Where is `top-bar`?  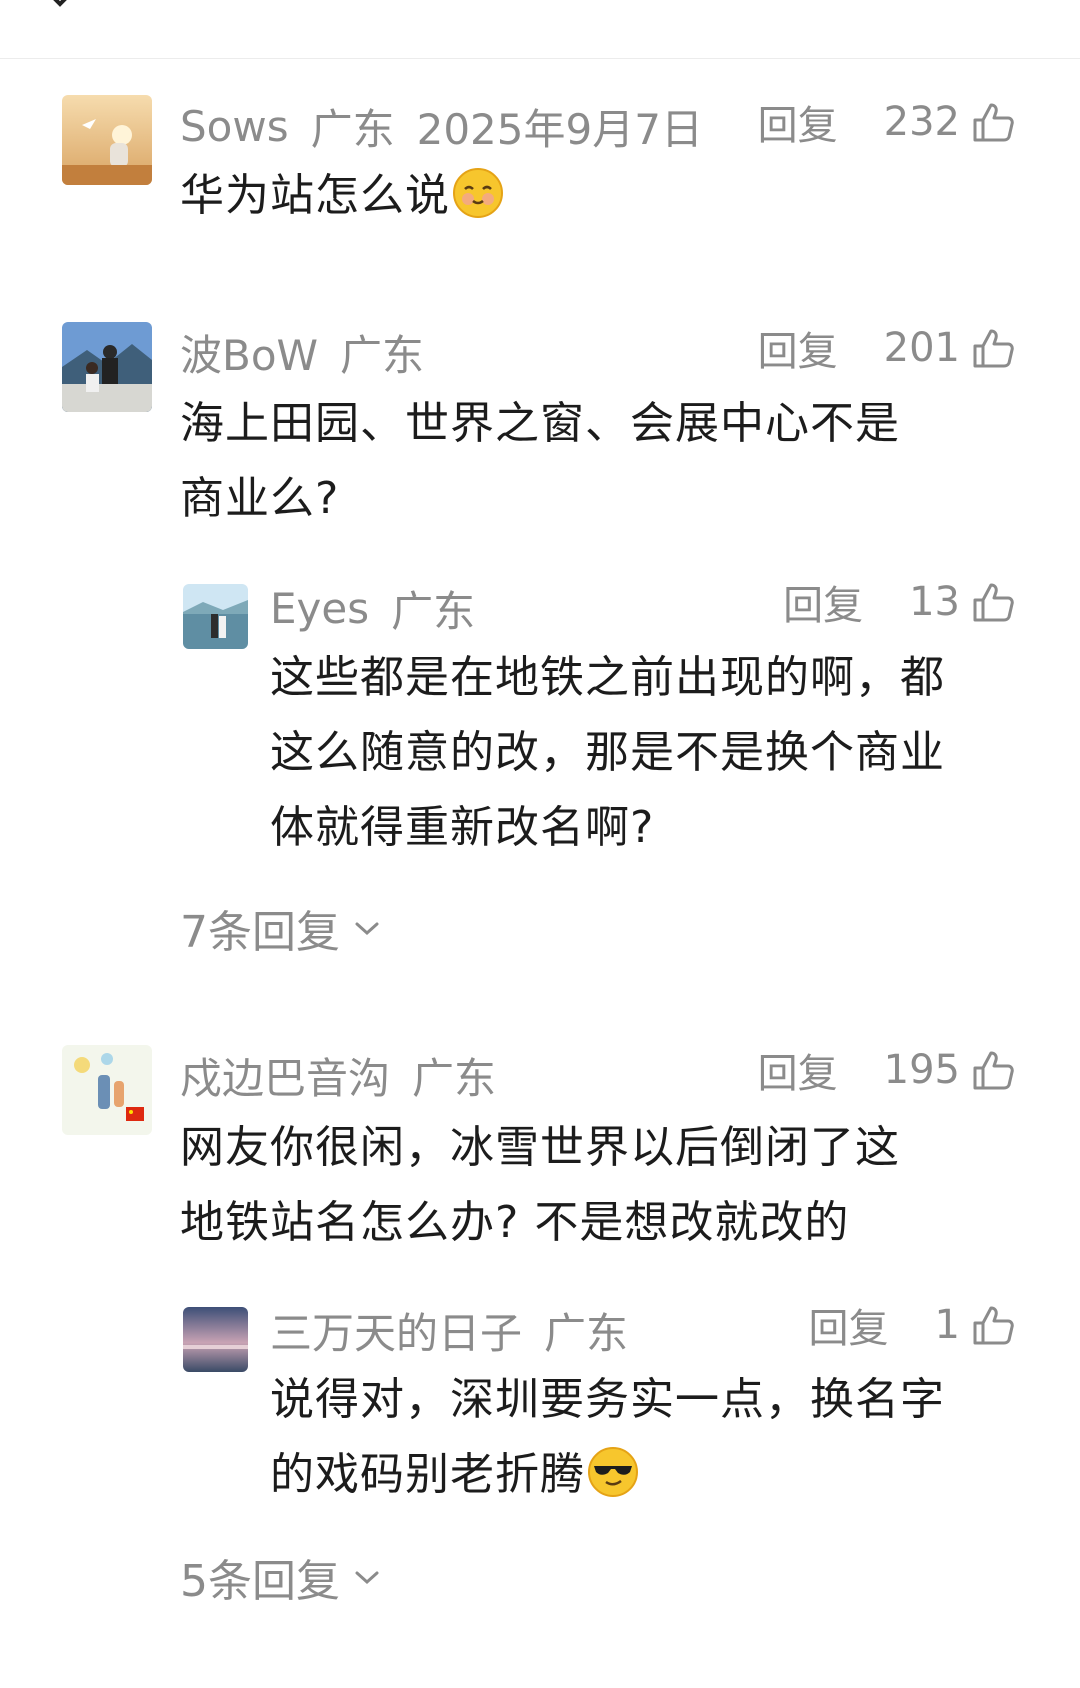 top-bar is located at coordinates (540, 29).